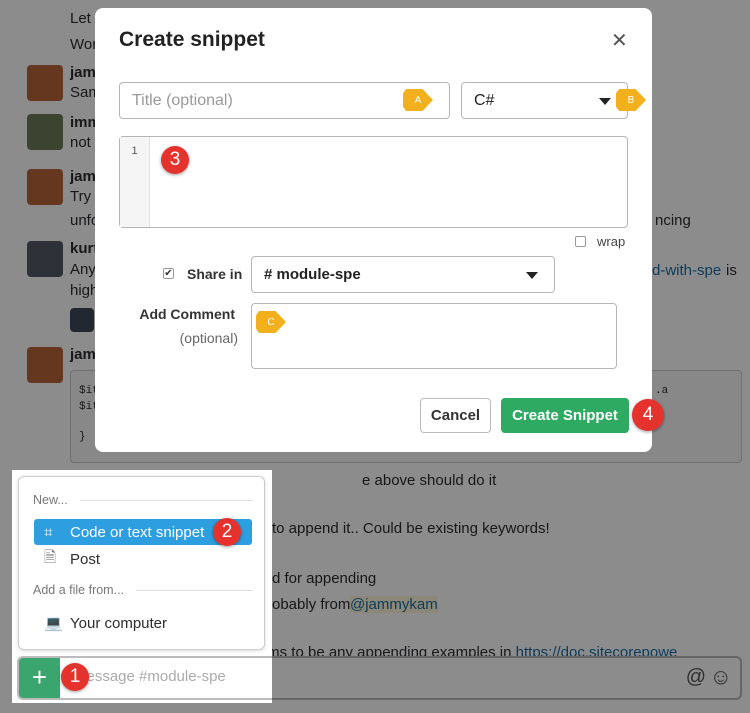 This screenshot has height=713, width=750. I want to click on channel-value: # module-spe, so click(312, 274).